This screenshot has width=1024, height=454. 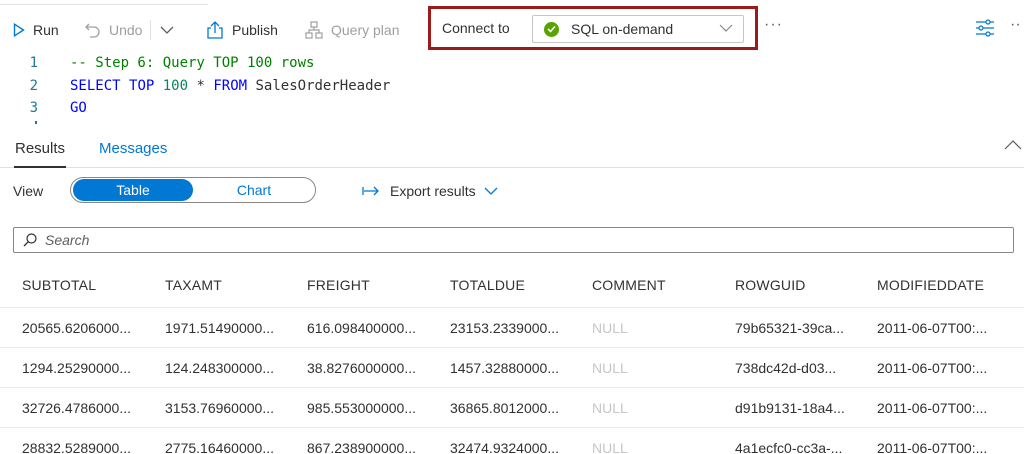 I want to click on column-header-rowguid: ROWGUID, so click(x=799, y=285).